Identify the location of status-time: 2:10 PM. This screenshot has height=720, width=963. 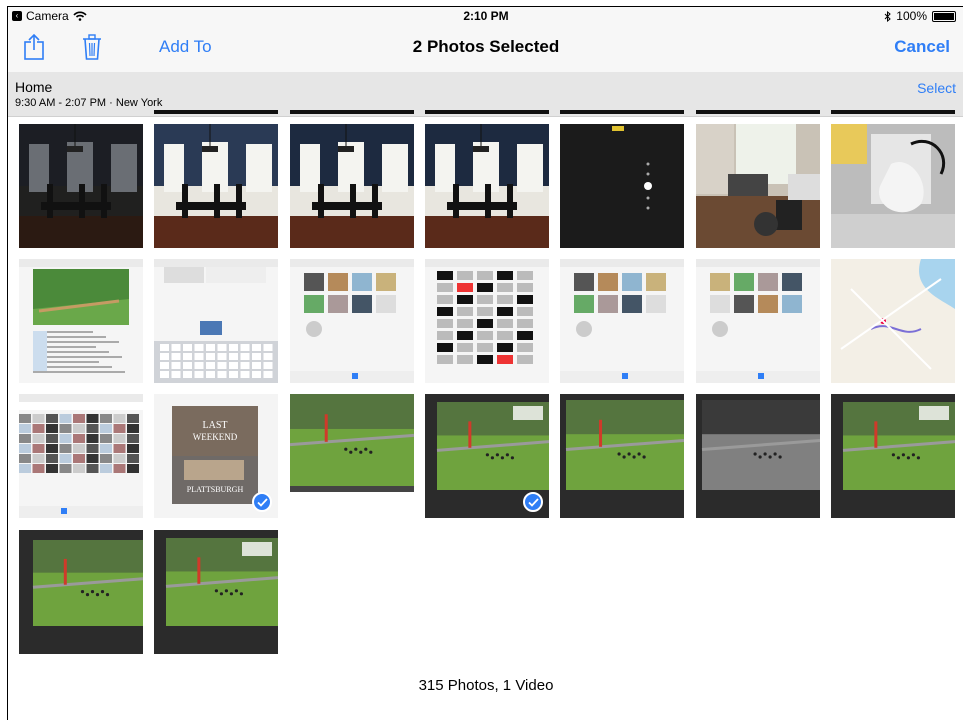
(486, 16).